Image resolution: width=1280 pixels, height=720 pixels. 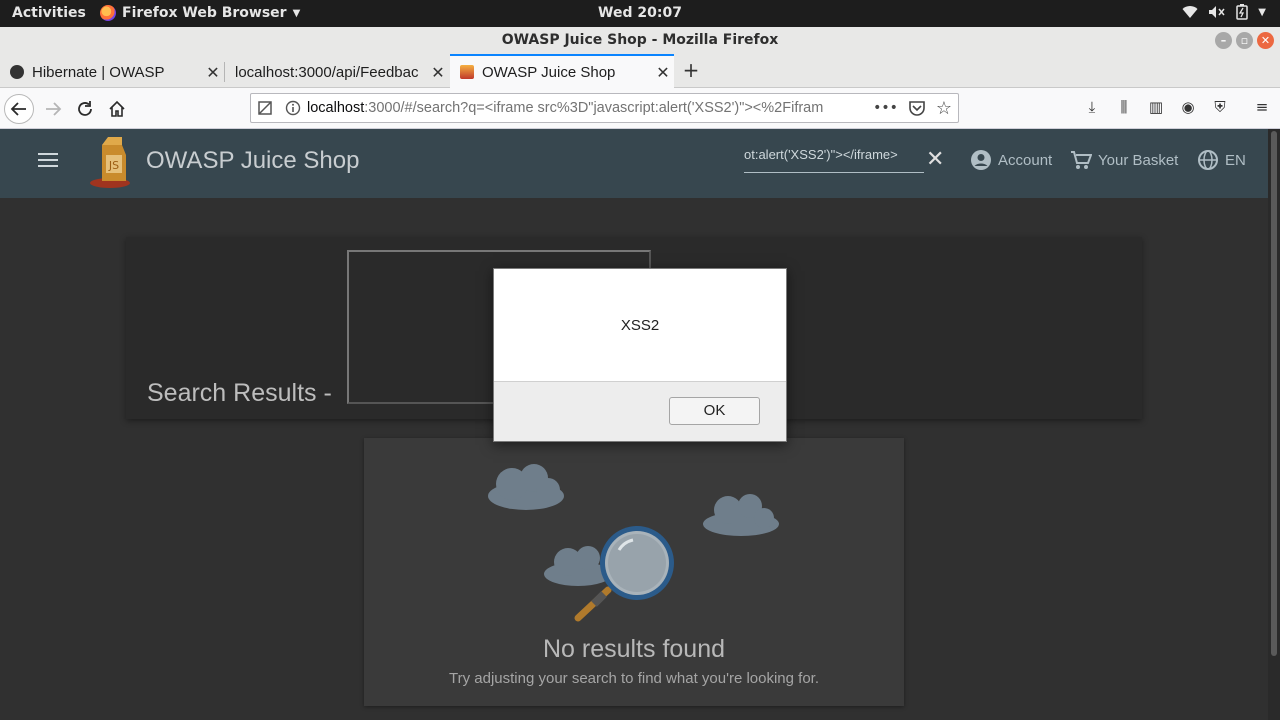 I want to click on clear-search-button: ✕, so click(x=935, y=160).